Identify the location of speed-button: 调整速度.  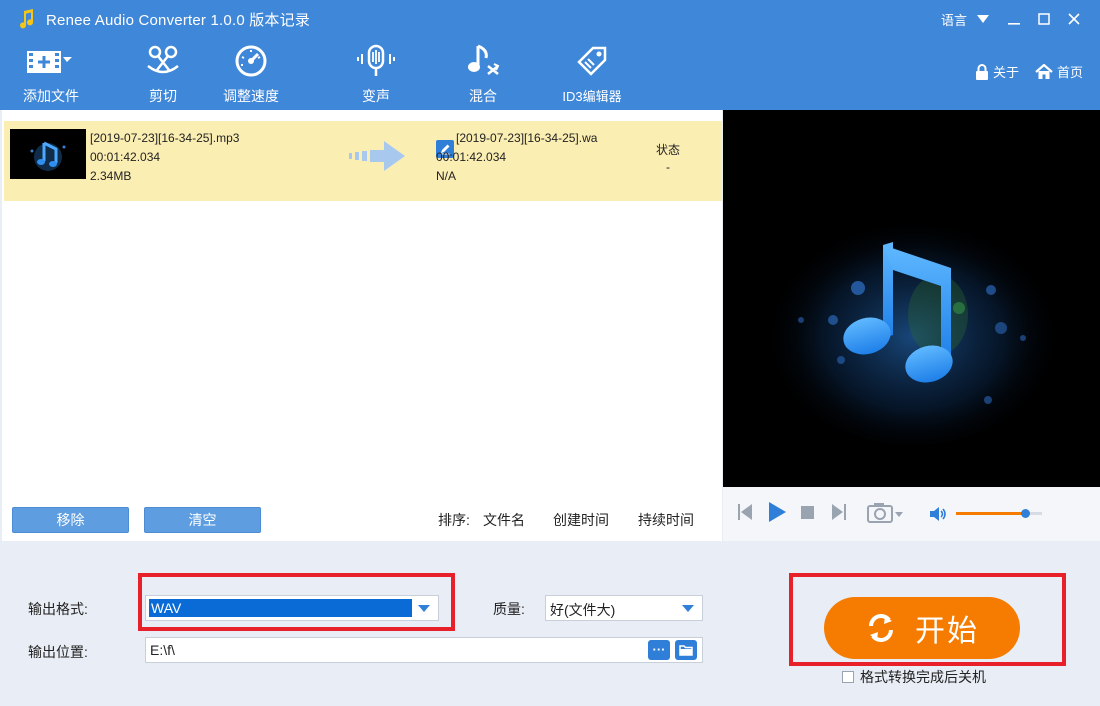
(251, 74).